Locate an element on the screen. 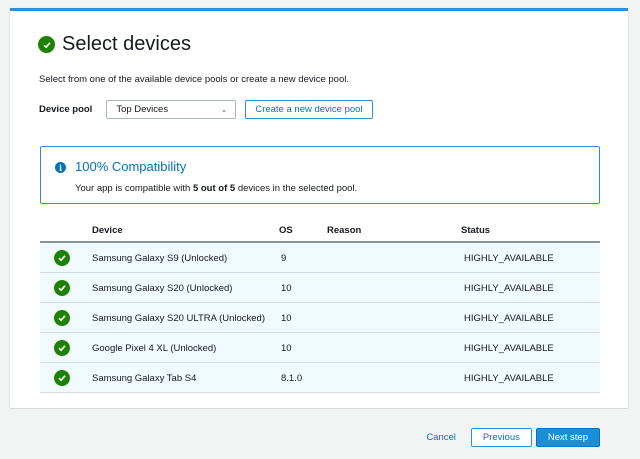  cancel-button: Cancel is located at coordinates (441, 437).